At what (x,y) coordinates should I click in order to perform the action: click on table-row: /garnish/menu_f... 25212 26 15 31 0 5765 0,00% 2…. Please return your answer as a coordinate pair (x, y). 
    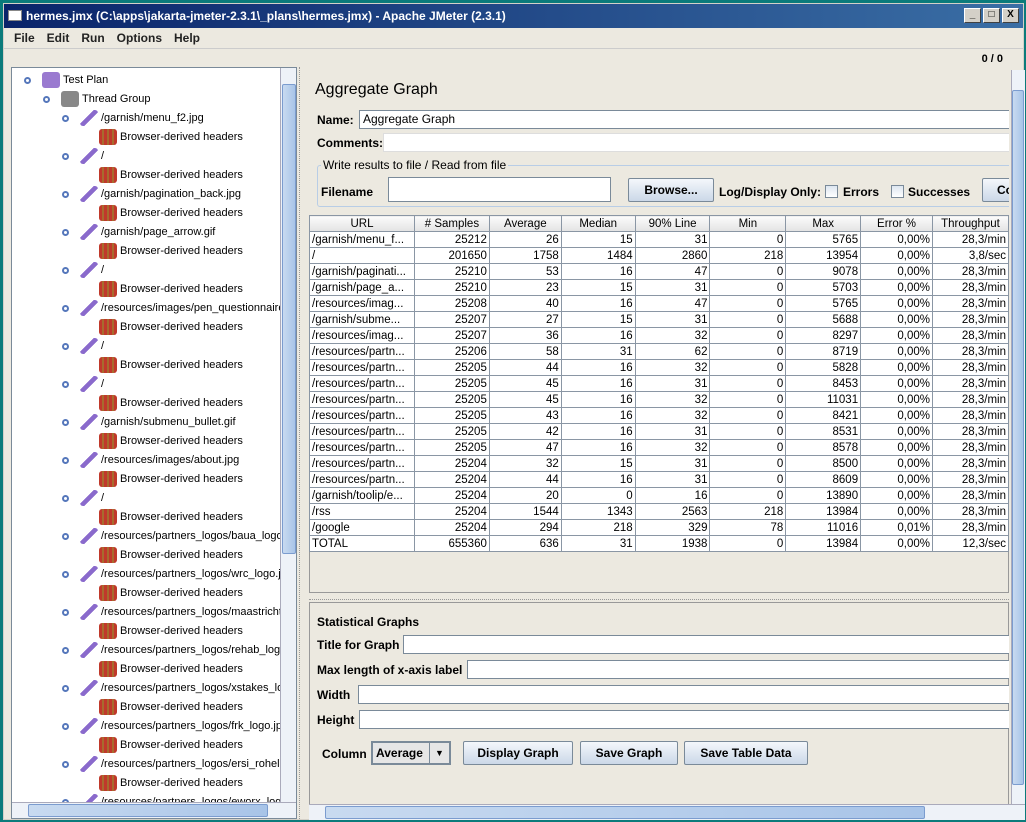
    Looking at the image, I should click on (659, 239).